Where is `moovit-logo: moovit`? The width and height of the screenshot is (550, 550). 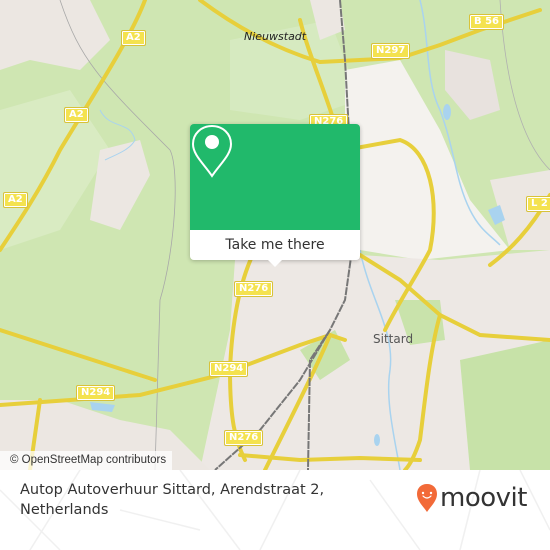 moovit-logo: moovit is located at coordinates (471, 498).